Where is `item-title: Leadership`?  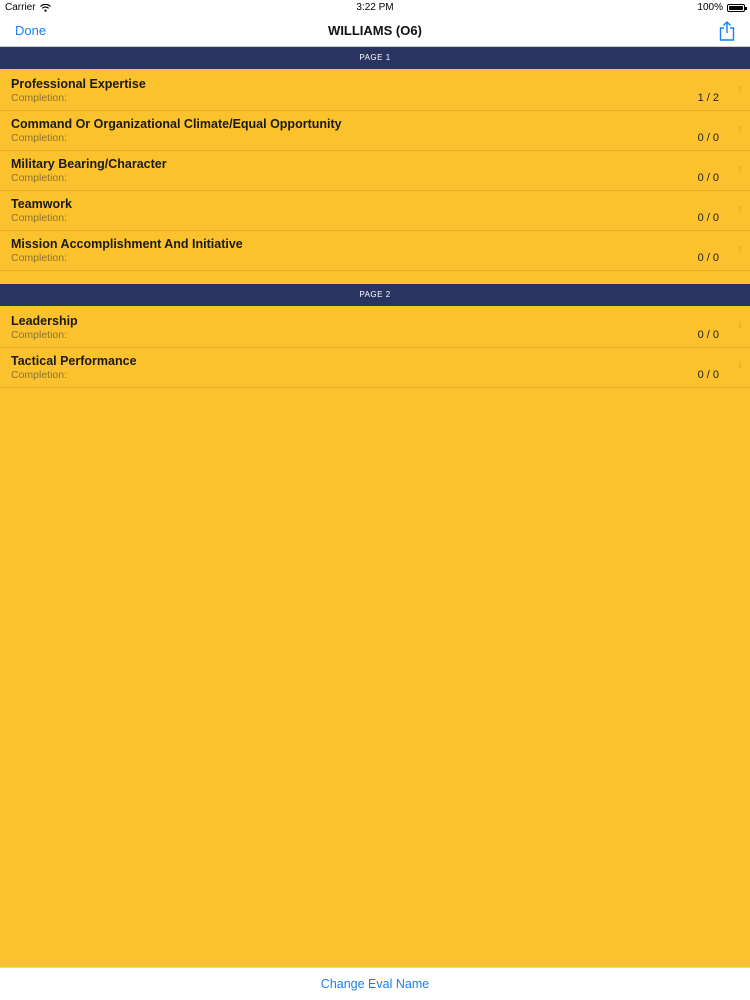
item-title: Leadership is located at coordinates (44, 321).